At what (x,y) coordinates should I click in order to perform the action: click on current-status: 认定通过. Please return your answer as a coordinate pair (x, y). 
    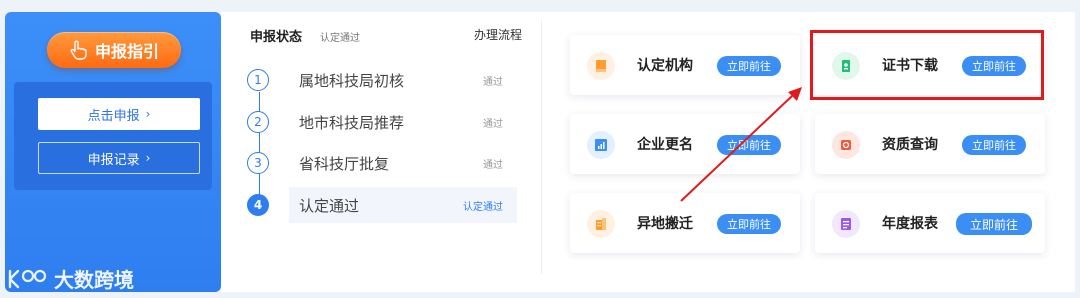
    Looking at the image, I should click on (340, 38).